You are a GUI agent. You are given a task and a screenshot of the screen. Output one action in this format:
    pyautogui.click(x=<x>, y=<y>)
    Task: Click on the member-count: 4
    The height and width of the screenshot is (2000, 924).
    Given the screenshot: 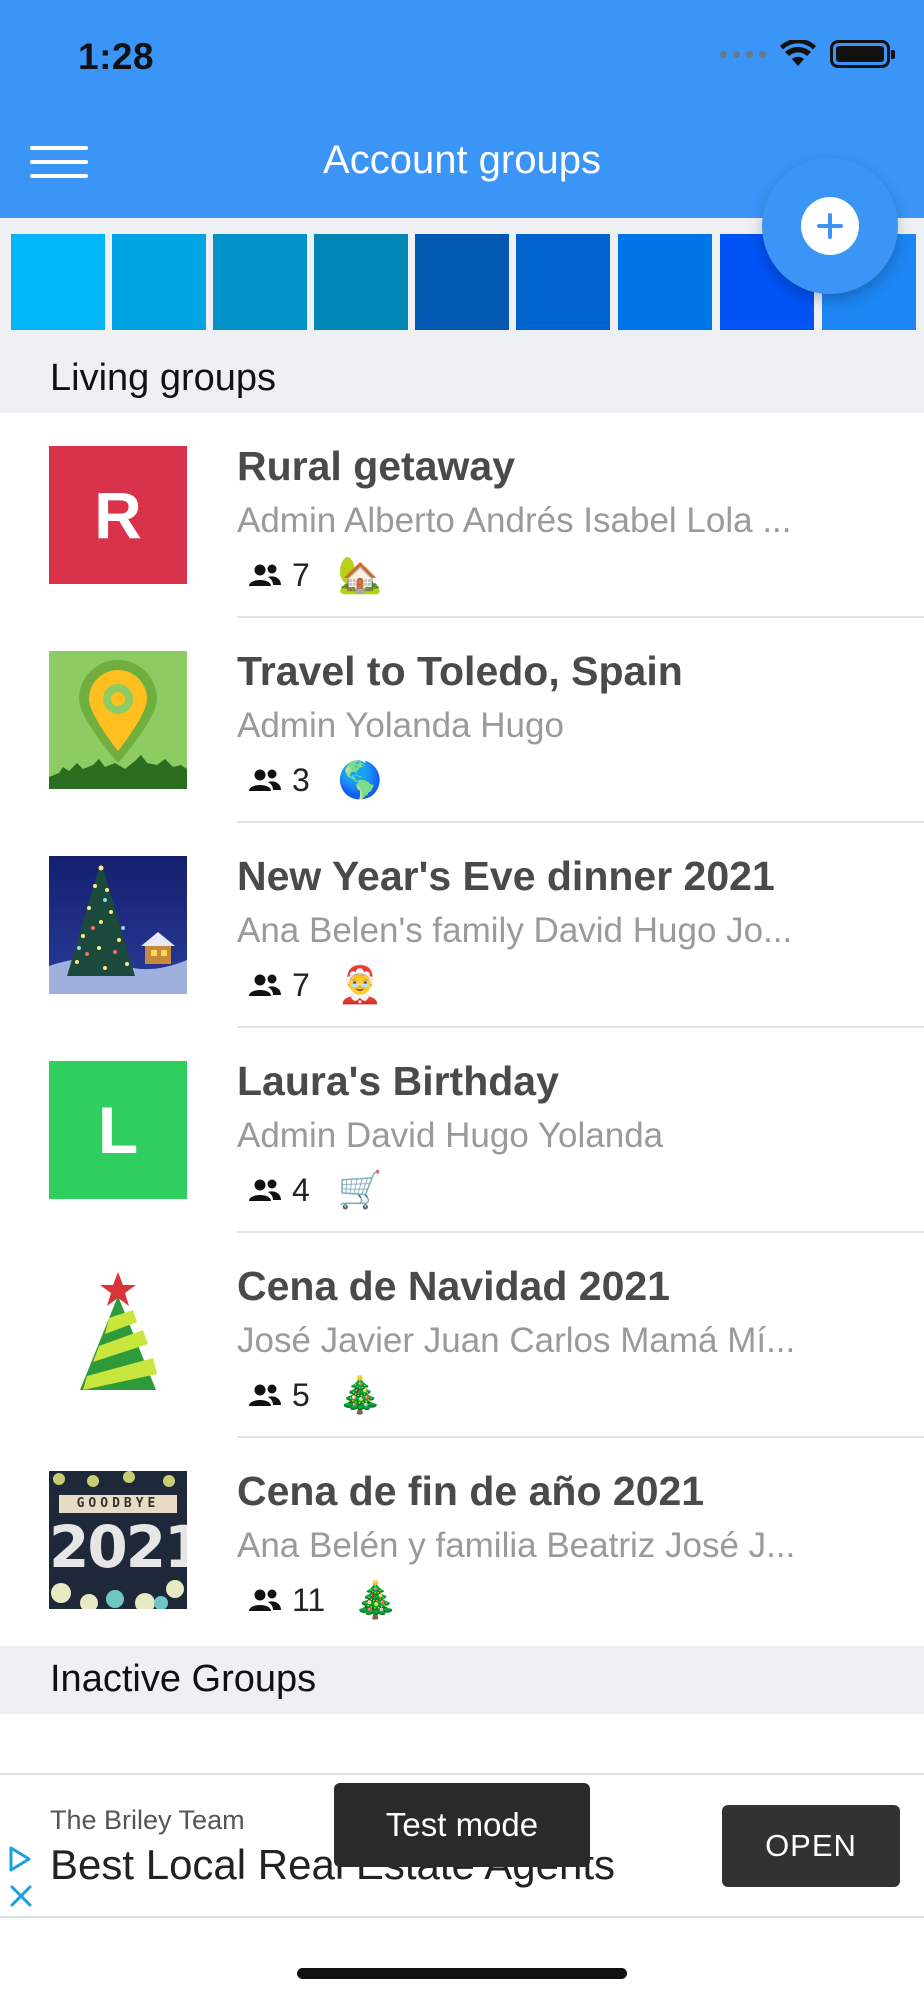 What is the action you would take?
    pyautogui.click(x=301, y=1189)
    